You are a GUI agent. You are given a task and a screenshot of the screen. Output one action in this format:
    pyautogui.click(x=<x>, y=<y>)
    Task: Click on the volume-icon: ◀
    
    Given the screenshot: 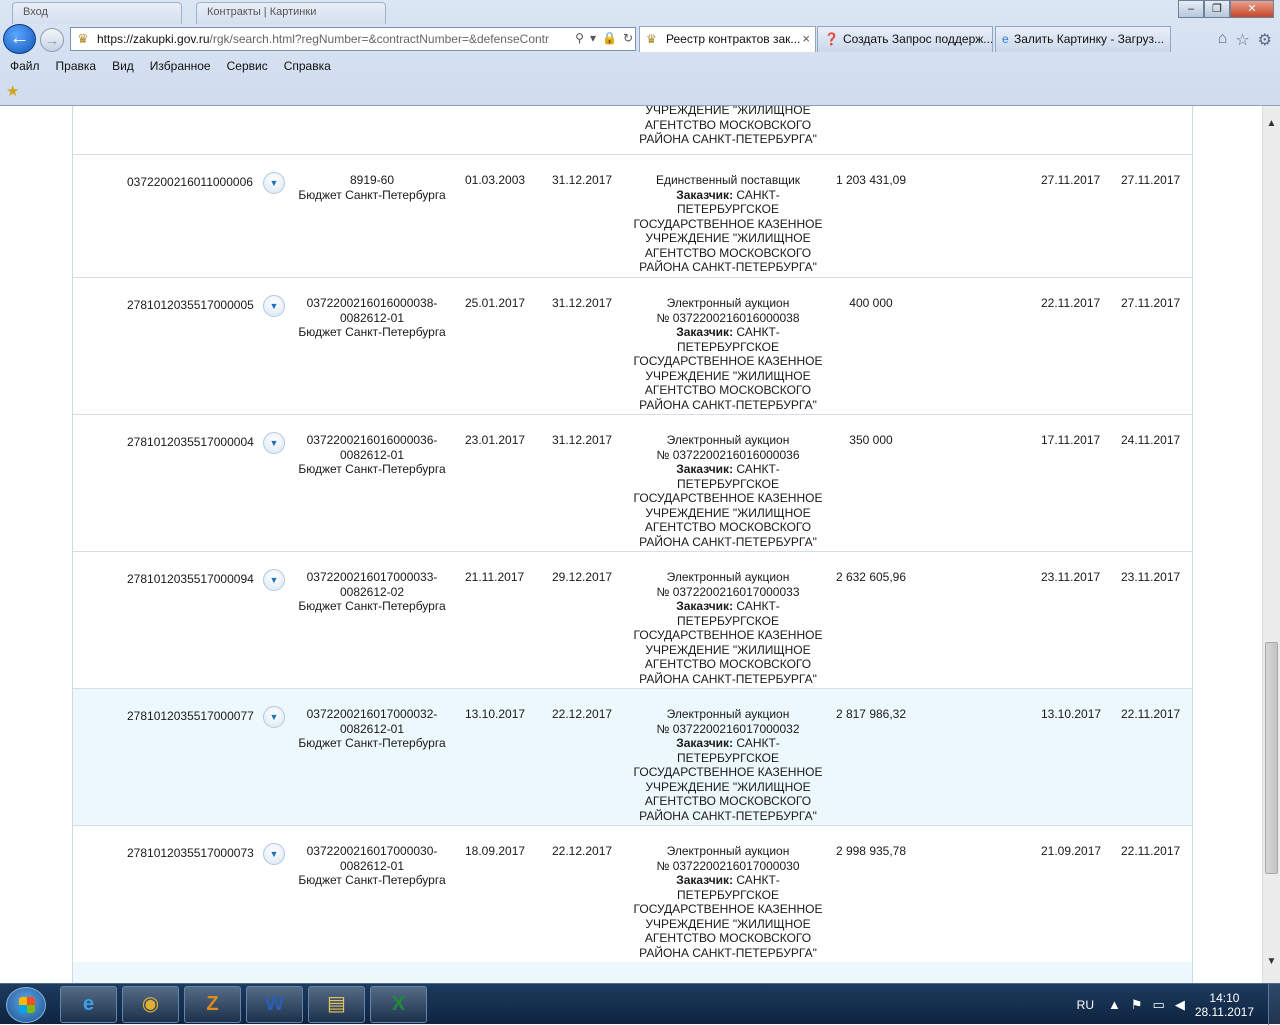 What is the action you would take?
    pyautogui.click(x=1180, y=1005)
    